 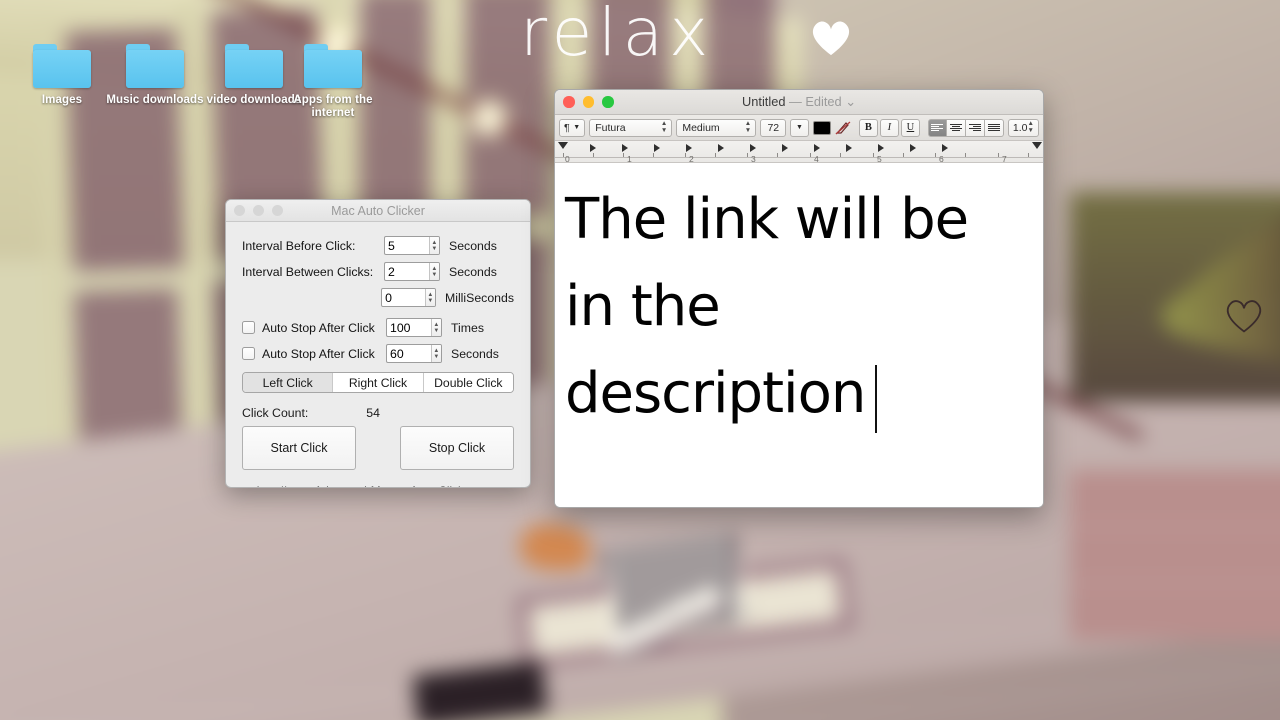 I want to click on interval-before-click-label: Interval Before Click:, so click(x=299, y=245).